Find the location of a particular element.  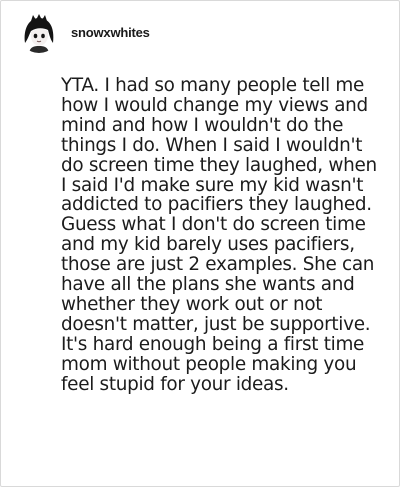

post-header: snowxwhites is located at coordinates (84, 33).